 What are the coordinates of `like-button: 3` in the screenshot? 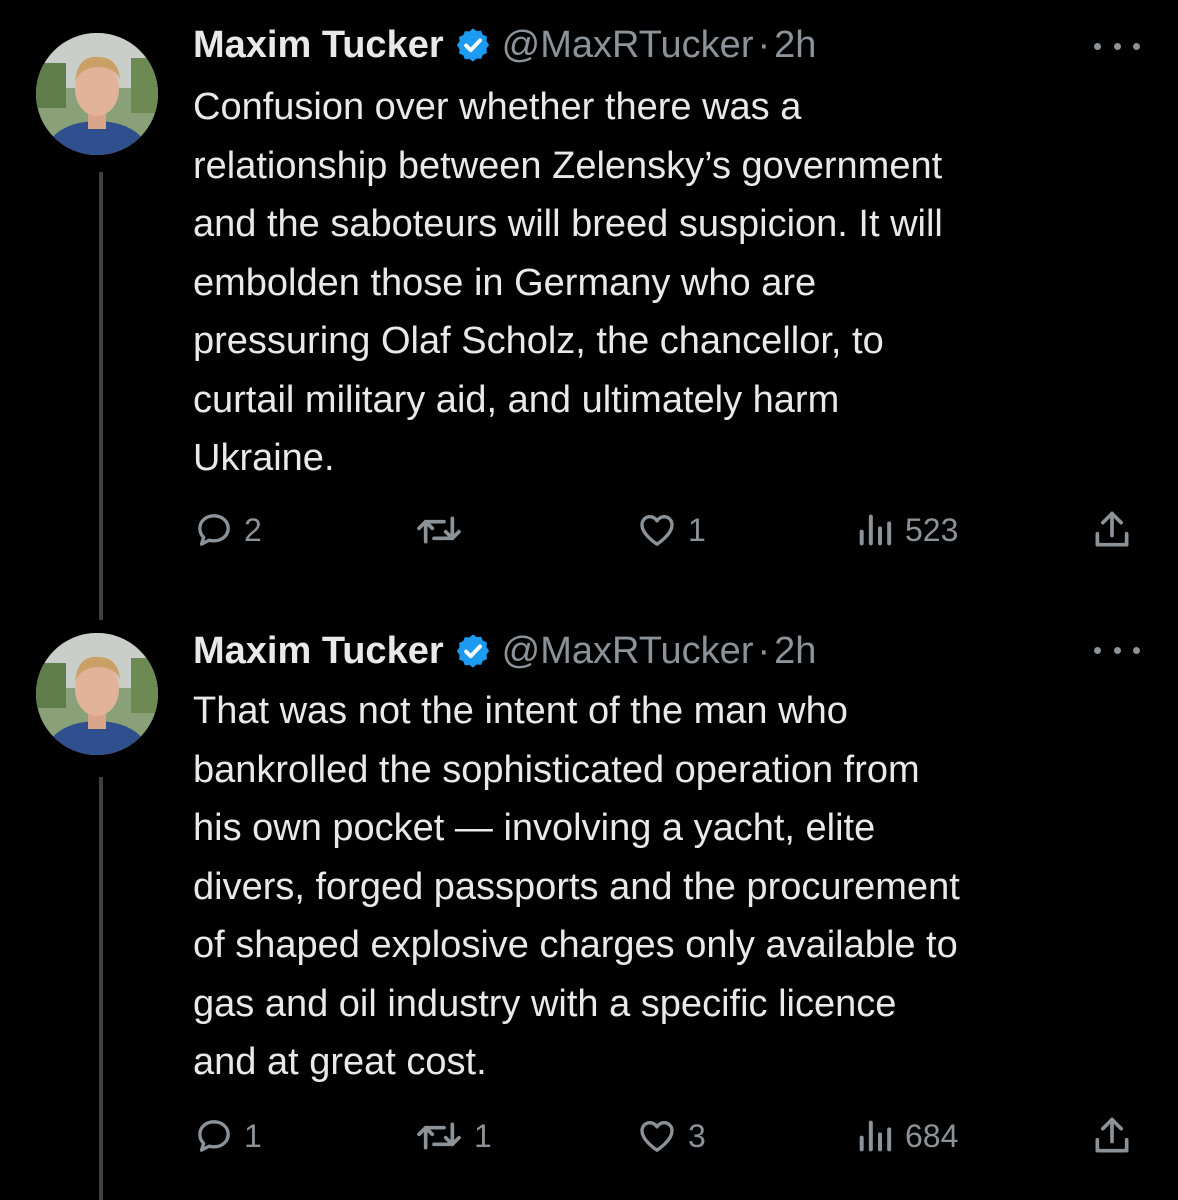 It's located at (671, 1136).